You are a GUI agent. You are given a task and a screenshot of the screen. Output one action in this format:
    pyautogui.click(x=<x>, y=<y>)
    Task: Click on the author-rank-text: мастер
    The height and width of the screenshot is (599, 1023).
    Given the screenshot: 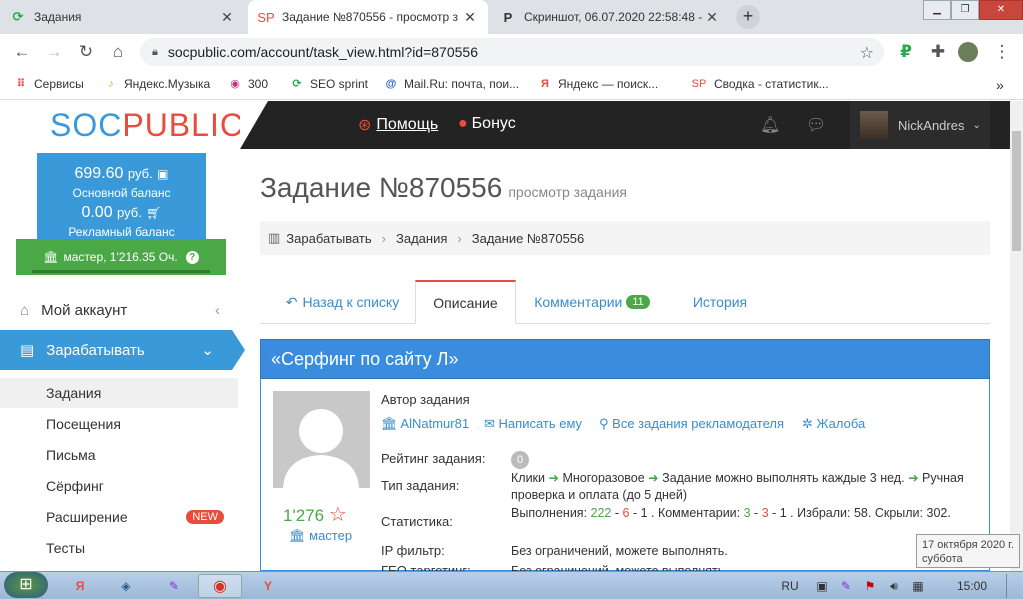 What is the action you would take?
    pyautogui.click(x=331, y=535)
    